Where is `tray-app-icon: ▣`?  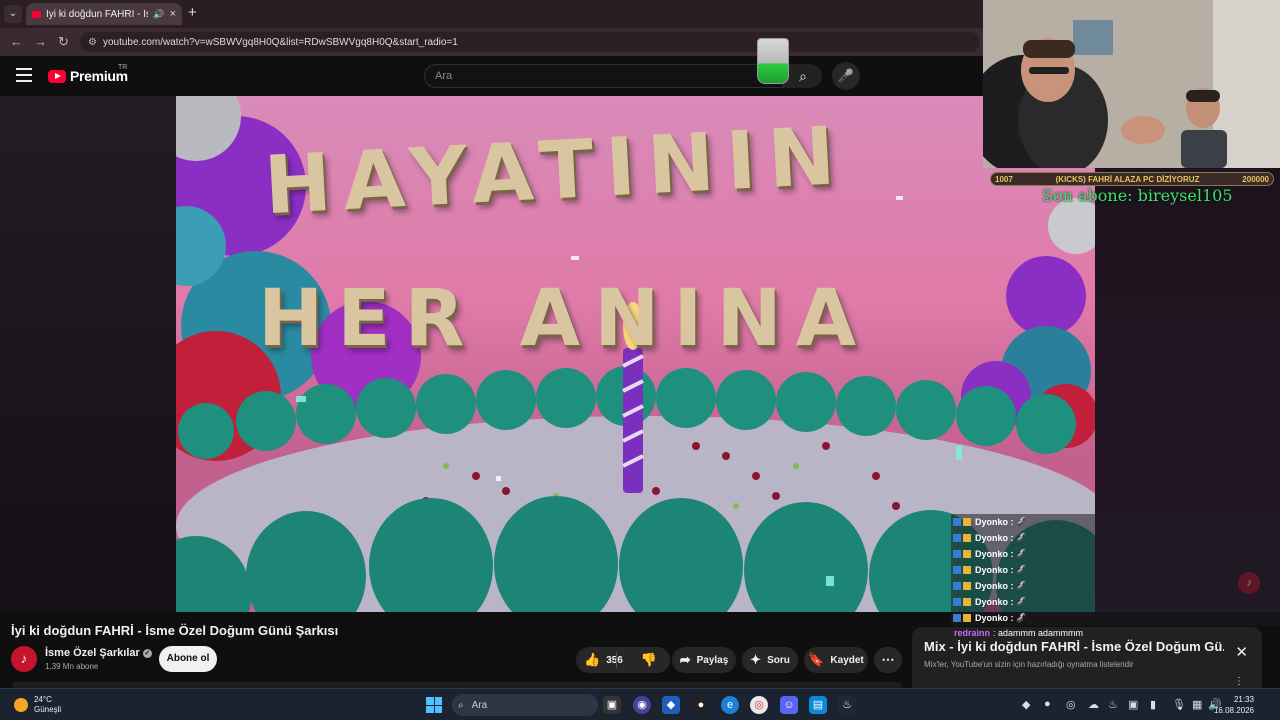
tray-app-icon: ▣ is located at coordinates (1133, 704).